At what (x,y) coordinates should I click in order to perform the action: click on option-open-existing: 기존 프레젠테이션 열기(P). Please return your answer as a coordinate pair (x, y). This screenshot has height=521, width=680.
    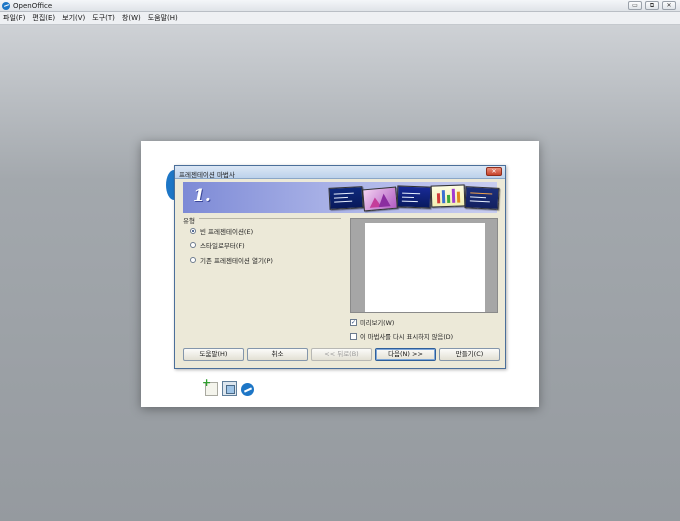
    Looking at the image, I should click on (231, 260).